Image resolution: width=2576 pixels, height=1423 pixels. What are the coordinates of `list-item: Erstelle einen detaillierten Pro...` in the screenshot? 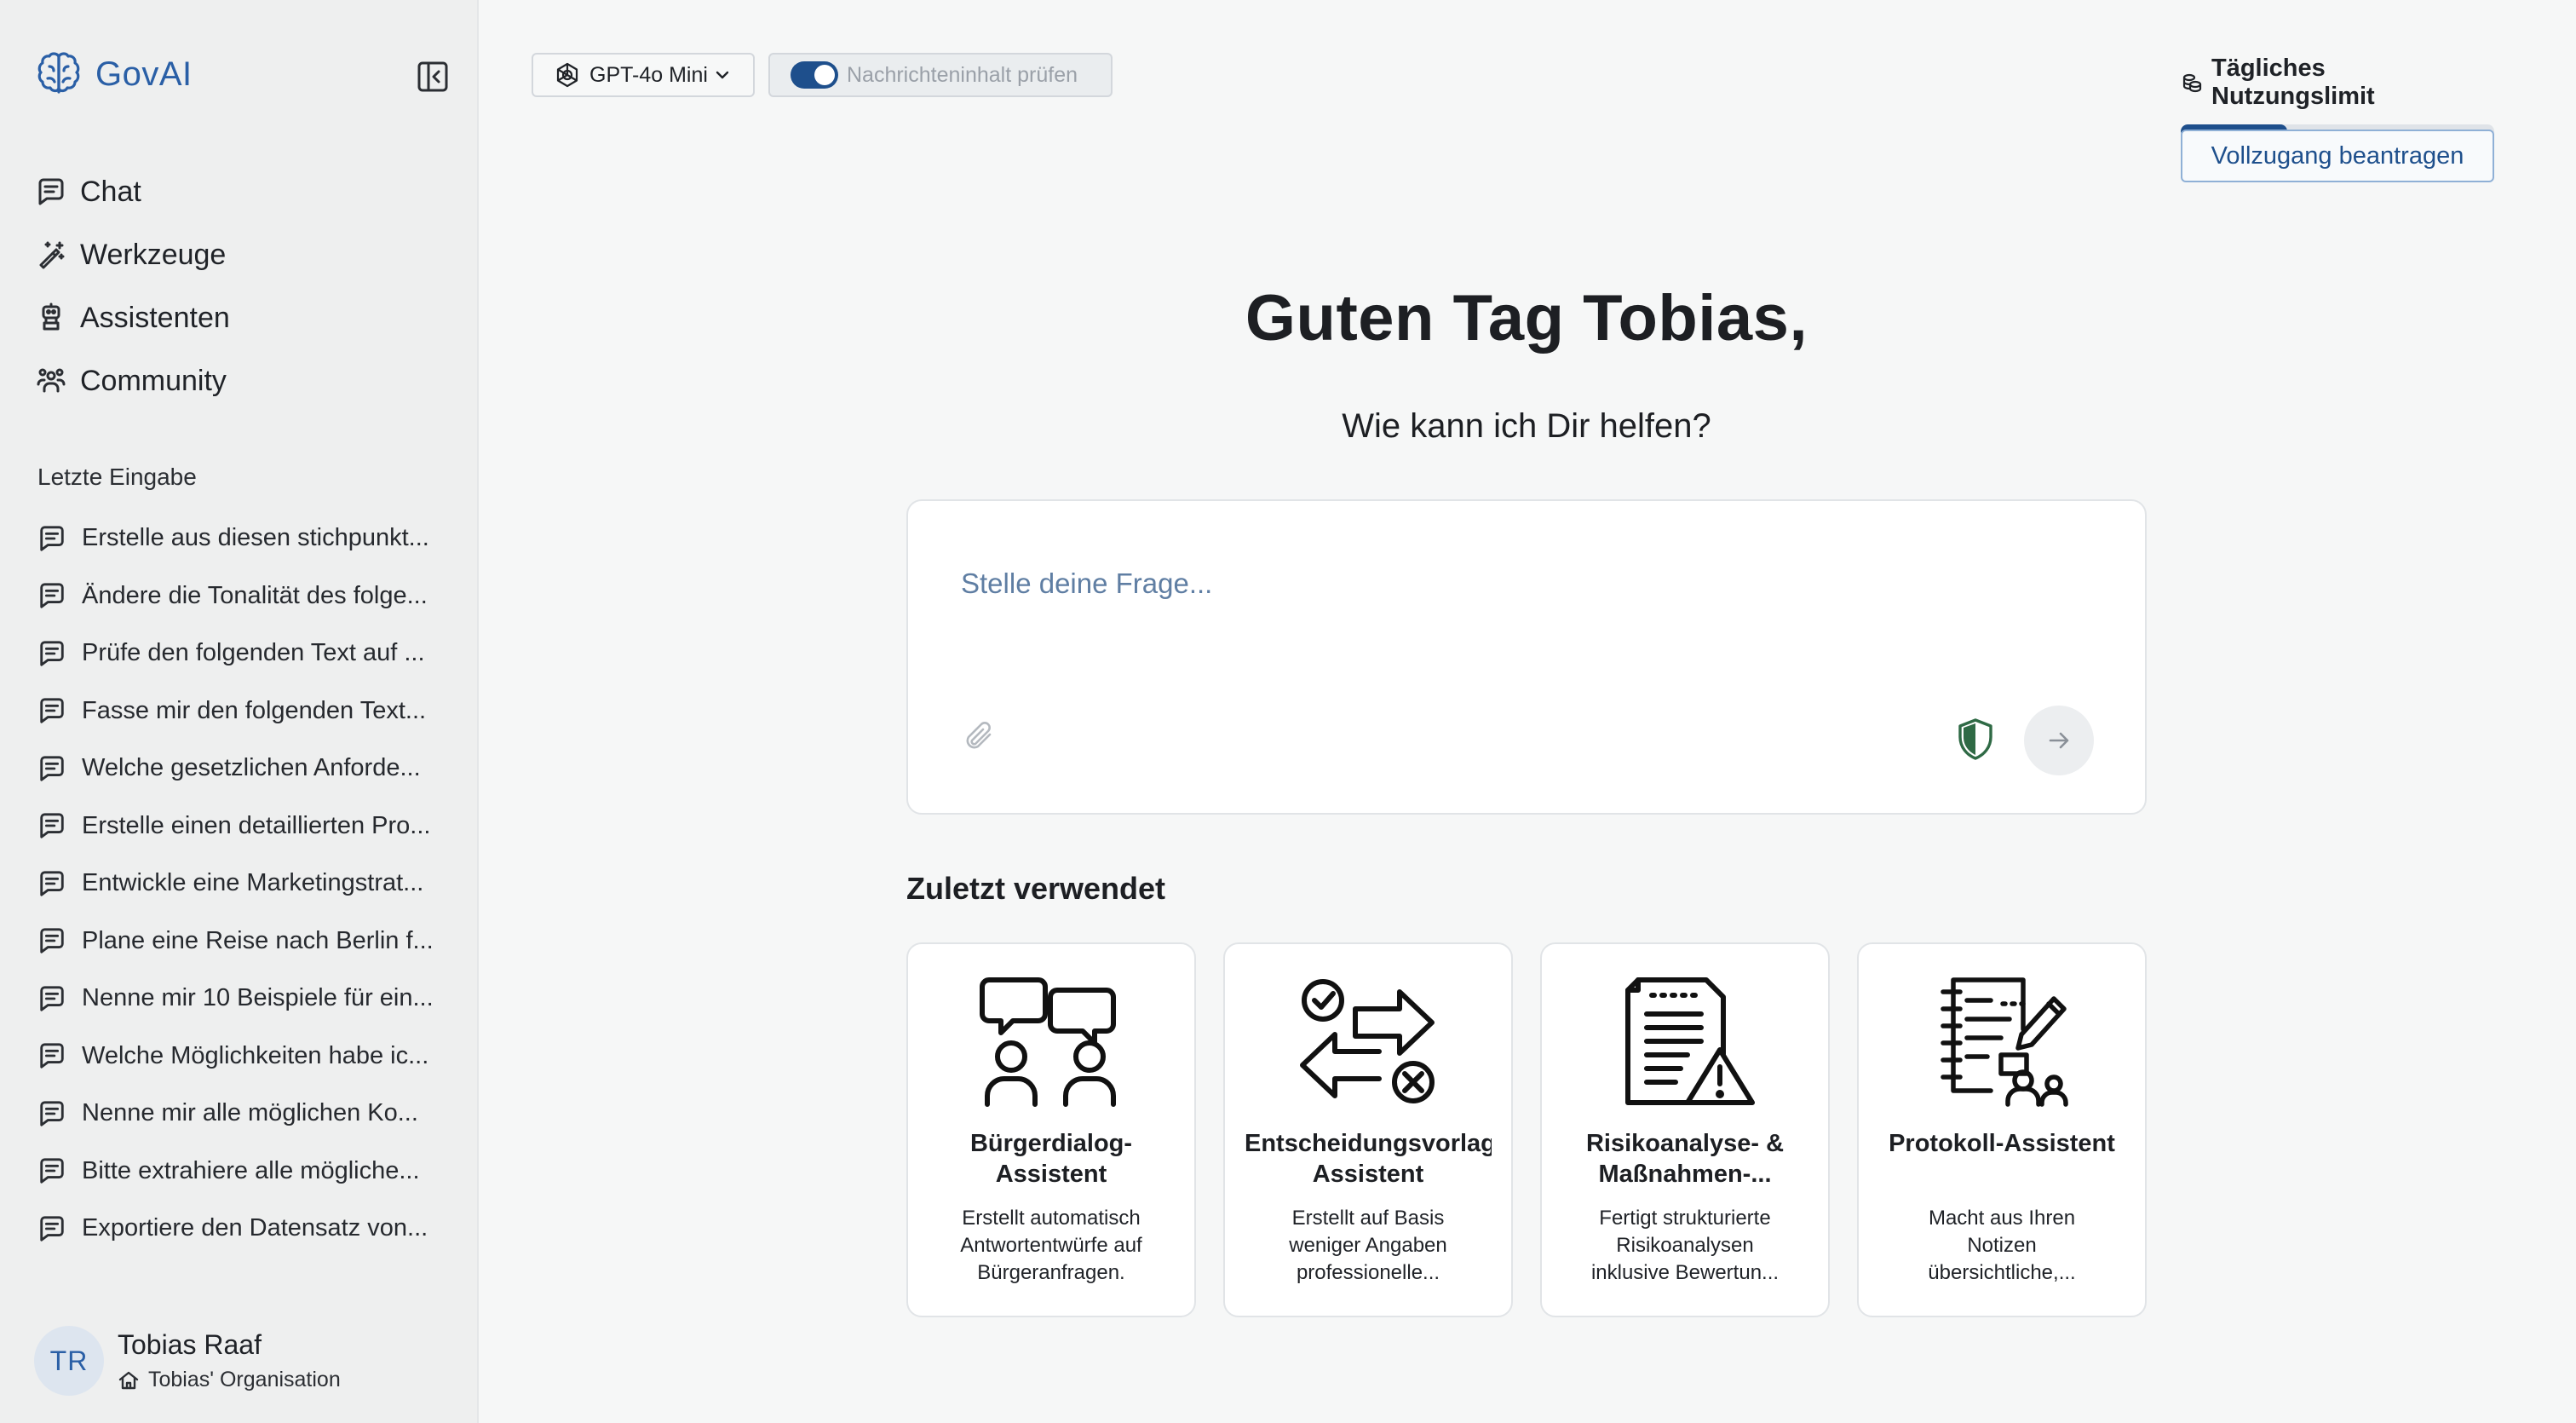 It's located at (235, 827).